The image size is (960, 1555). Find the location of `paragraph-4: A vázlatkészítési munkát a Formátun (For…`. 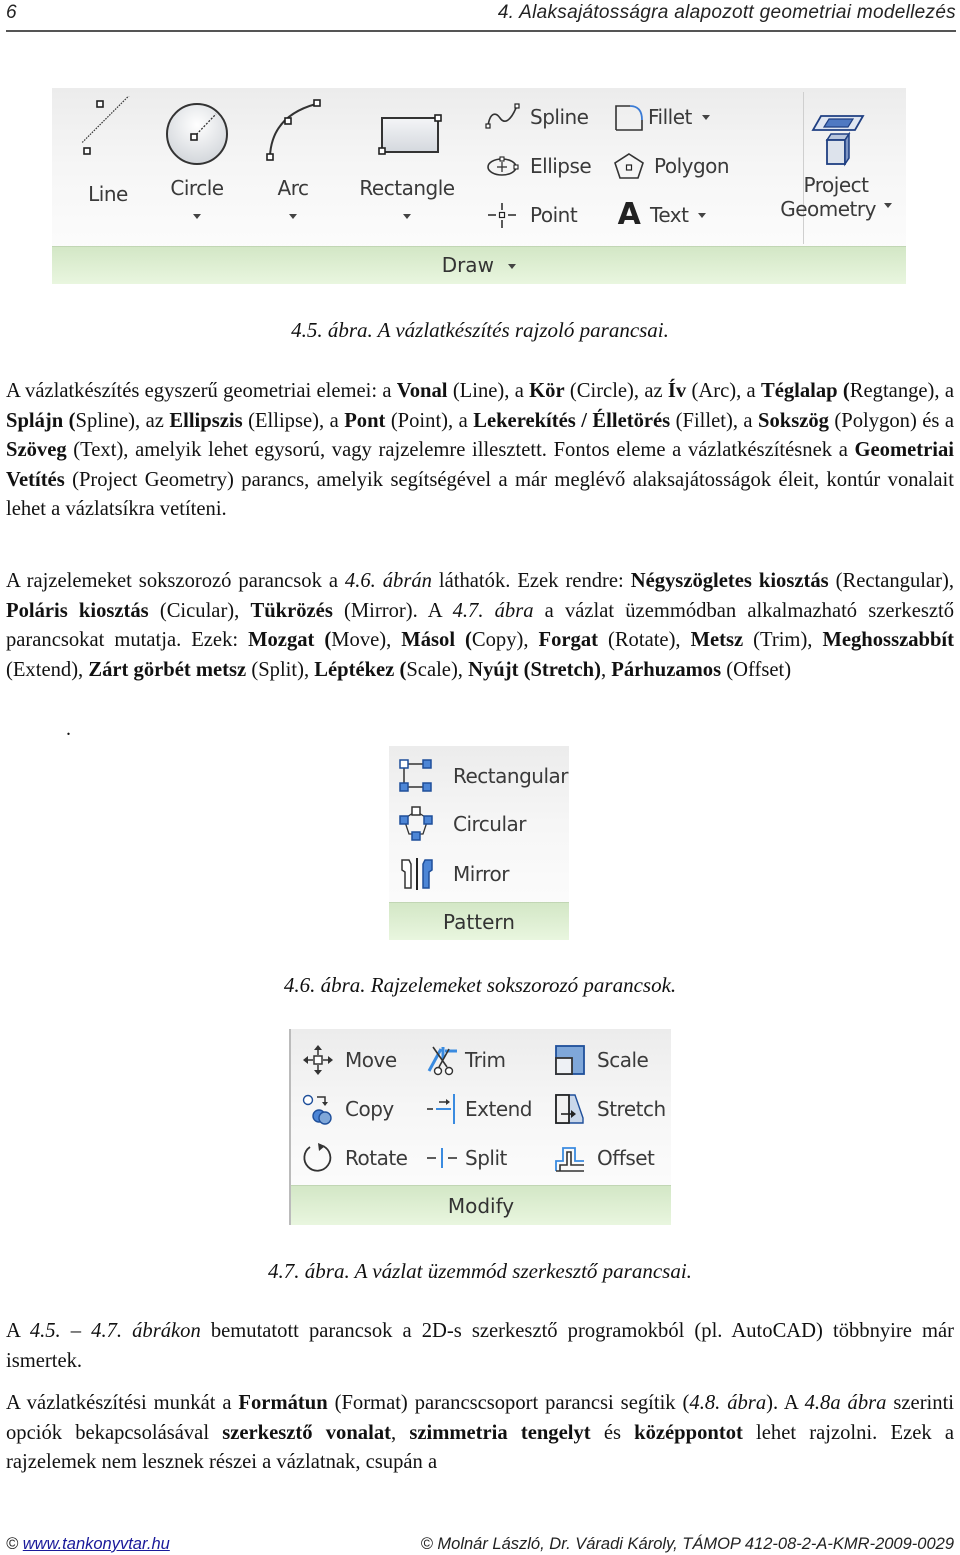

paragraph-4: A vázlatkészítési munkát a Formátun (For… is located at coordinates (480, 1433).